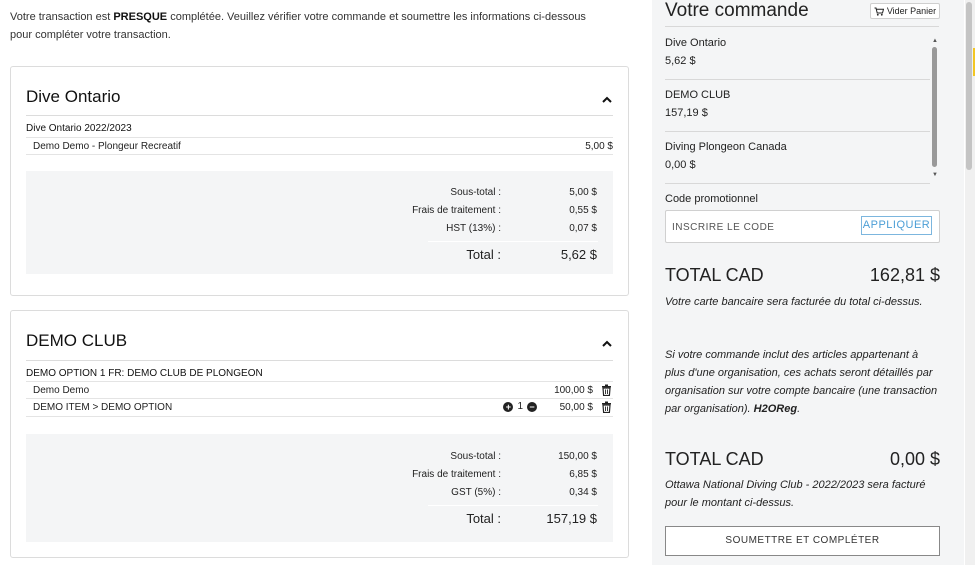  I want to click on order-item-name: Dive Ontario, so click(696, 43).